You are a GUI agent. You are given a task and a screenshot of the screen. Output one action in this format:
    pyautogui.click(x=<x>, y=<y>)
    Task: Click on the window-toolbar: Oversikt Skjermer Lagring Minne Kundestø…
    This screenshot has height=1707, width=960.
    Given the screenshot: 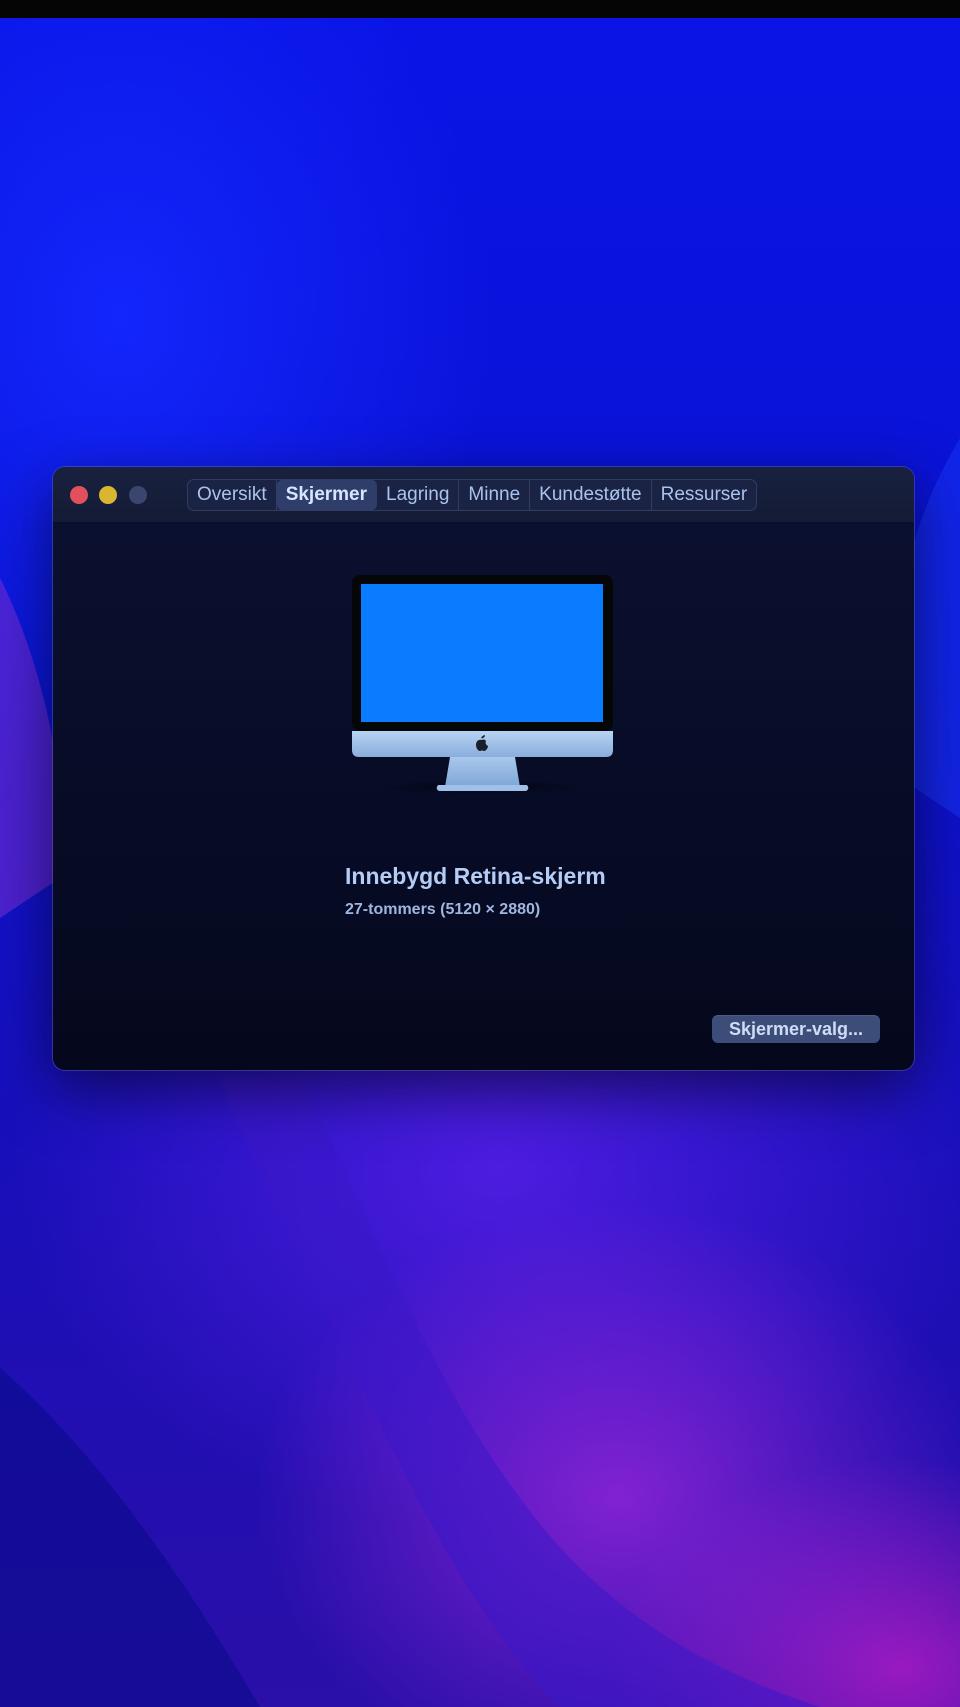 What is the action you would take?
    pyautogui.click(x=483, y=495)
    